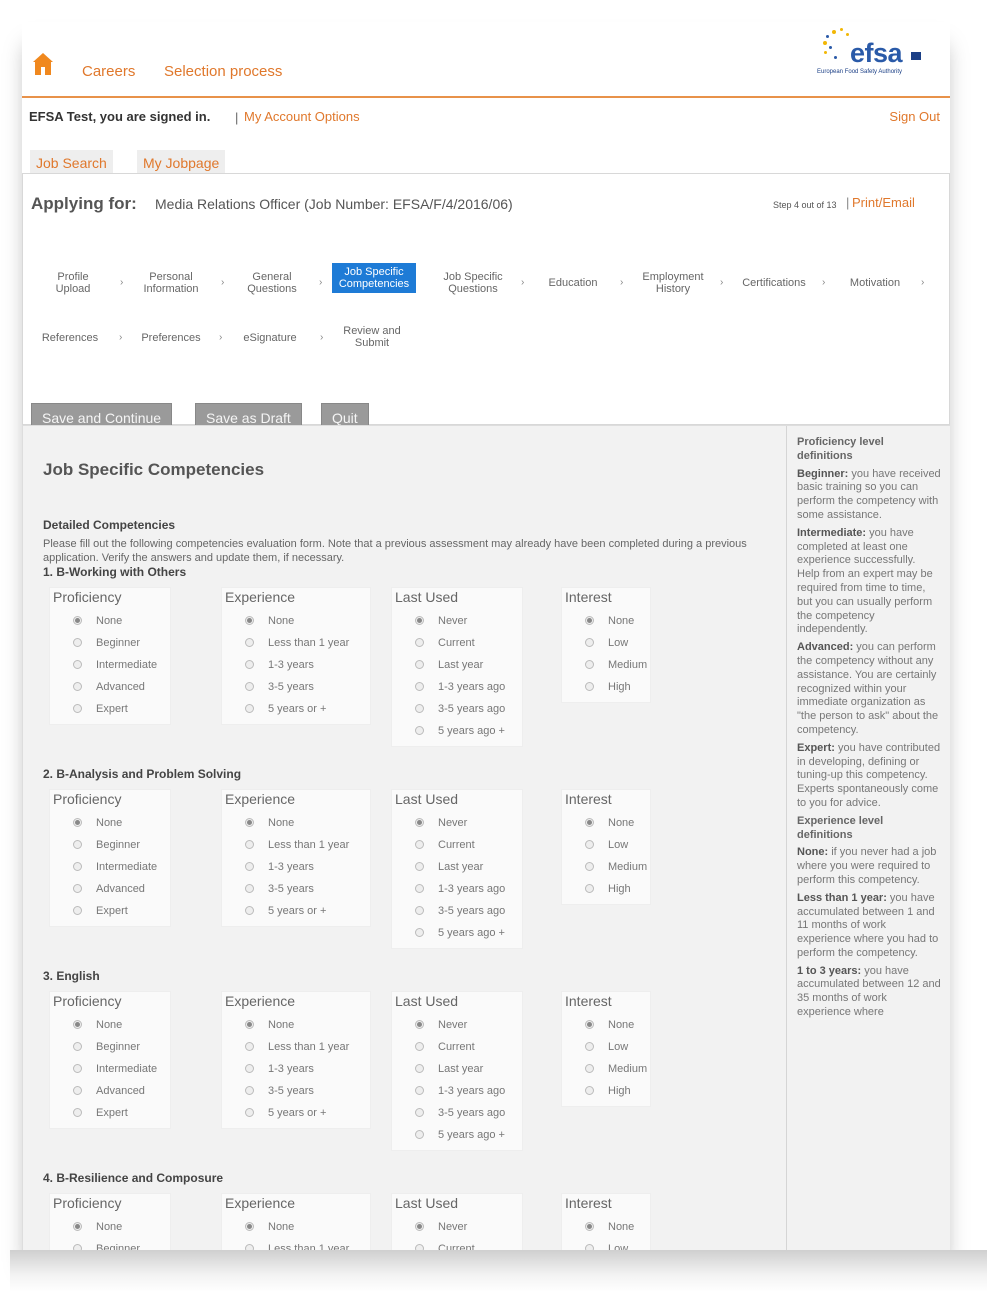 Image resolution: width=987 pixels, height=1292 pixels. What do you see at coordinates (473, 283) in the screenshot?
I see `step-job-specific-questions: Job Specific Questions` at bounding box center [473, 283].